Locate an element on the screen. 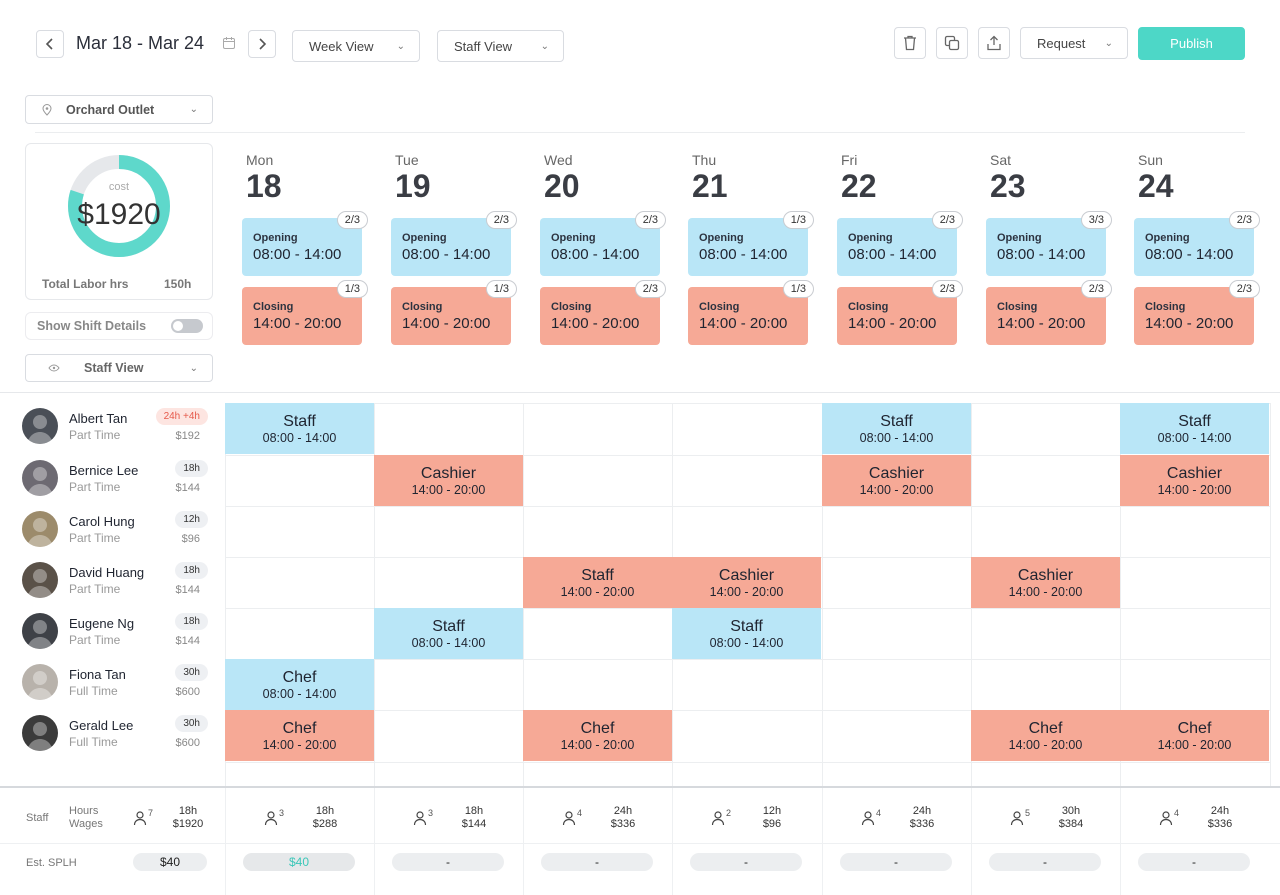  employee-row: Albert Tan Part Time 24h +4h $192 is located at coordinates (122, 426).